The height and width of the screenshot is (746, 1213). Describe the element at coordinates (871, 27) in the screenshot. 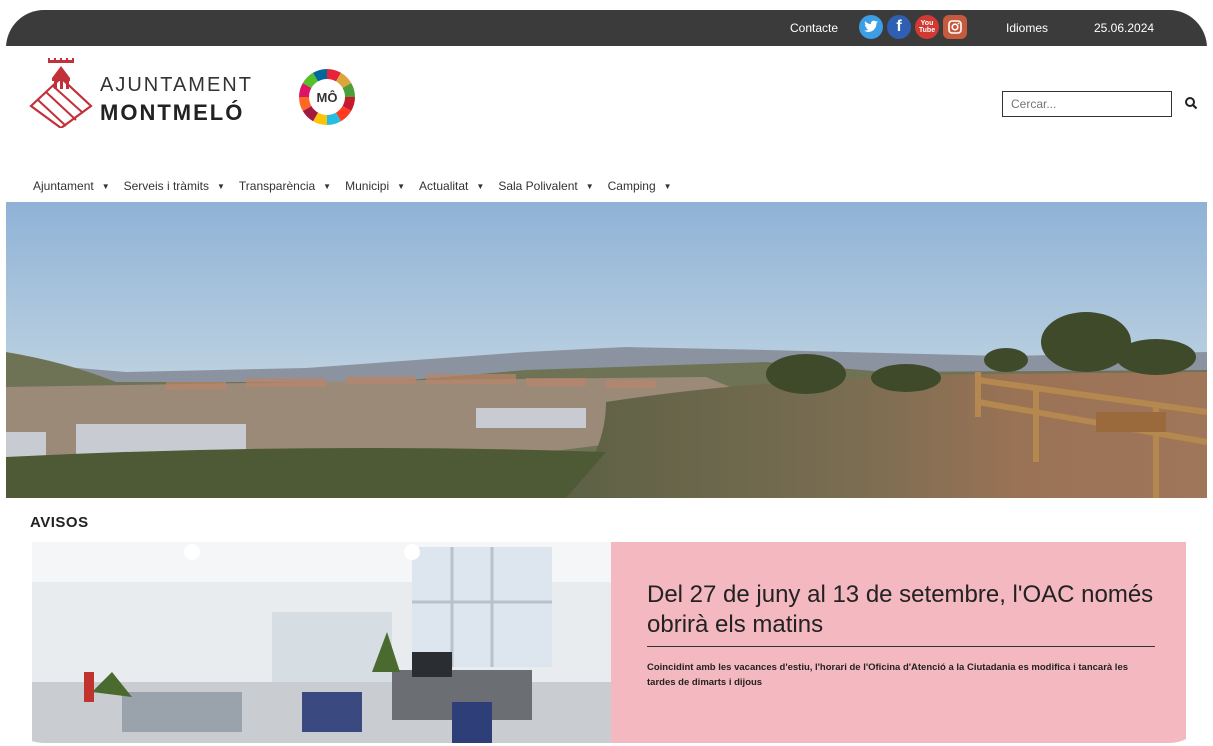

I see `twitter-icon` at that location.